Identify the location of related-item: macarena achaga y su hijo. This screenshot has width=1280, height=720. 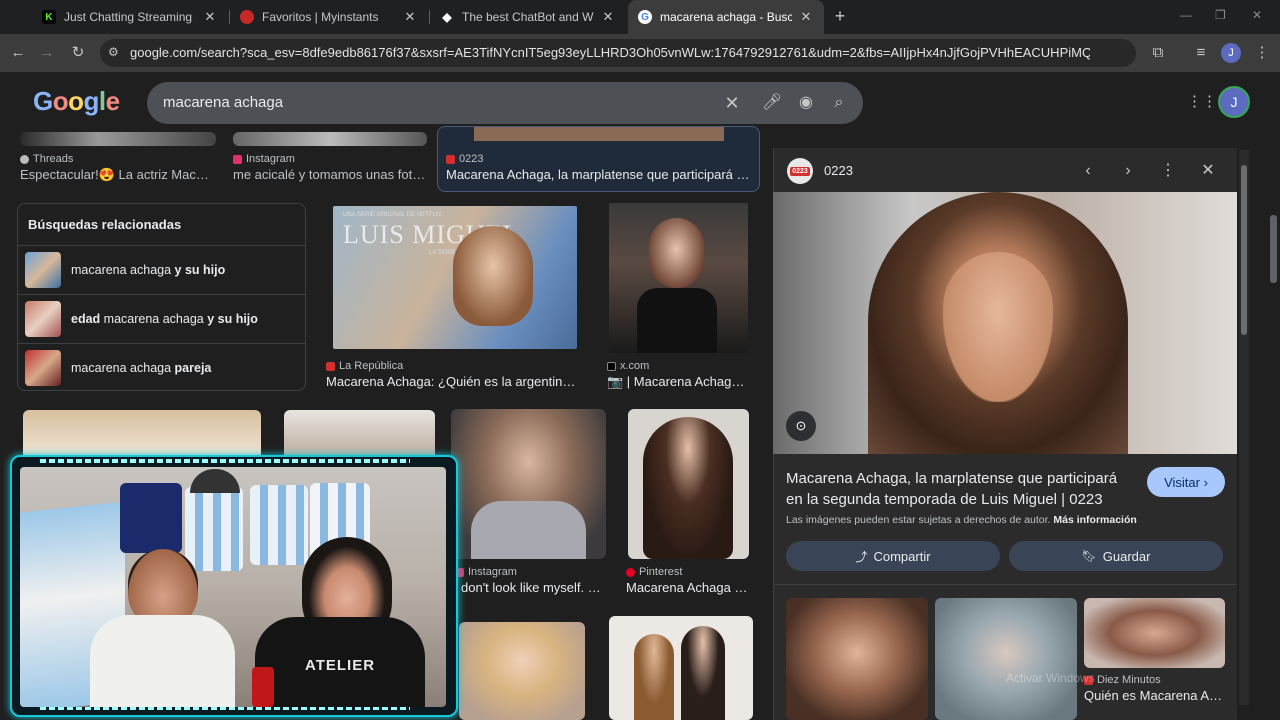
(161, 269).